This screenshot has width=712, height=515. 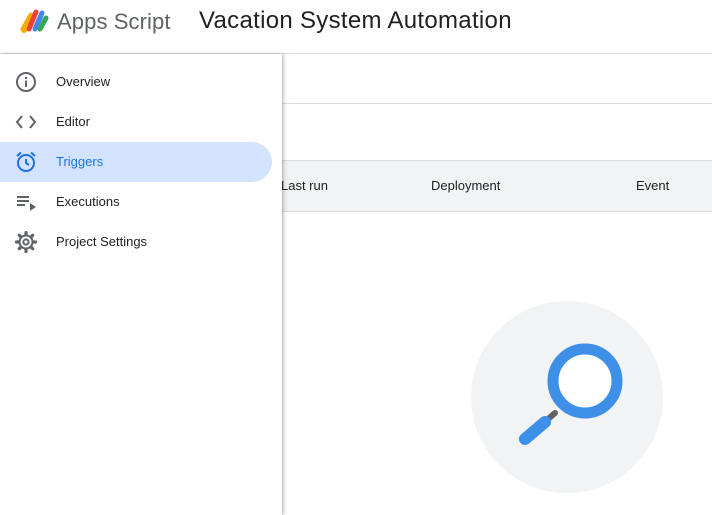 I want to click on apps-script-logo-icon, so click(x=34, y=21).